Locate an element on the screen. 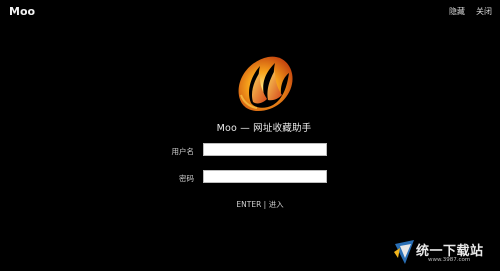 The image size is (500, 271). window-actions: 隐藏 关闭 is located at coordinates (470, 11).